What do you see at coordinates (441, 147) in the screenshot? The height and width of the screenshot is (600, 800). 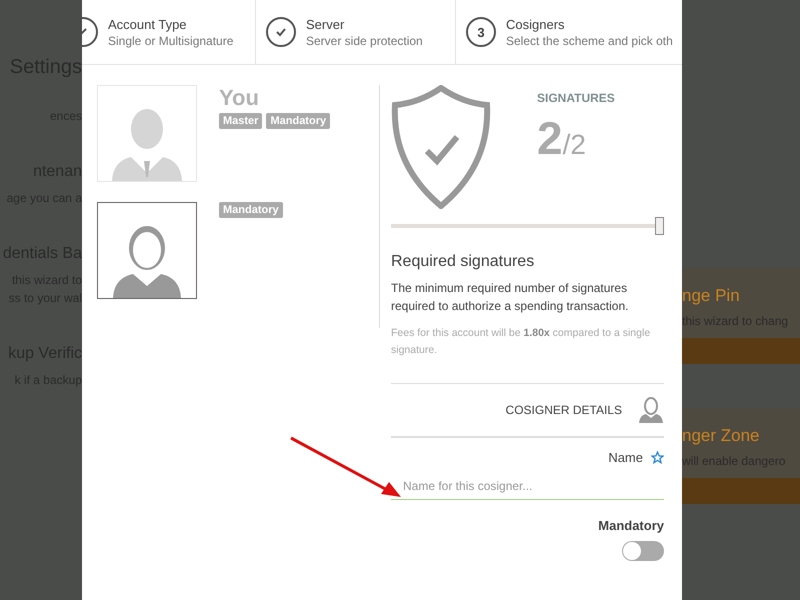 I see `shield-check-icon` at bounding box center [441, 147].